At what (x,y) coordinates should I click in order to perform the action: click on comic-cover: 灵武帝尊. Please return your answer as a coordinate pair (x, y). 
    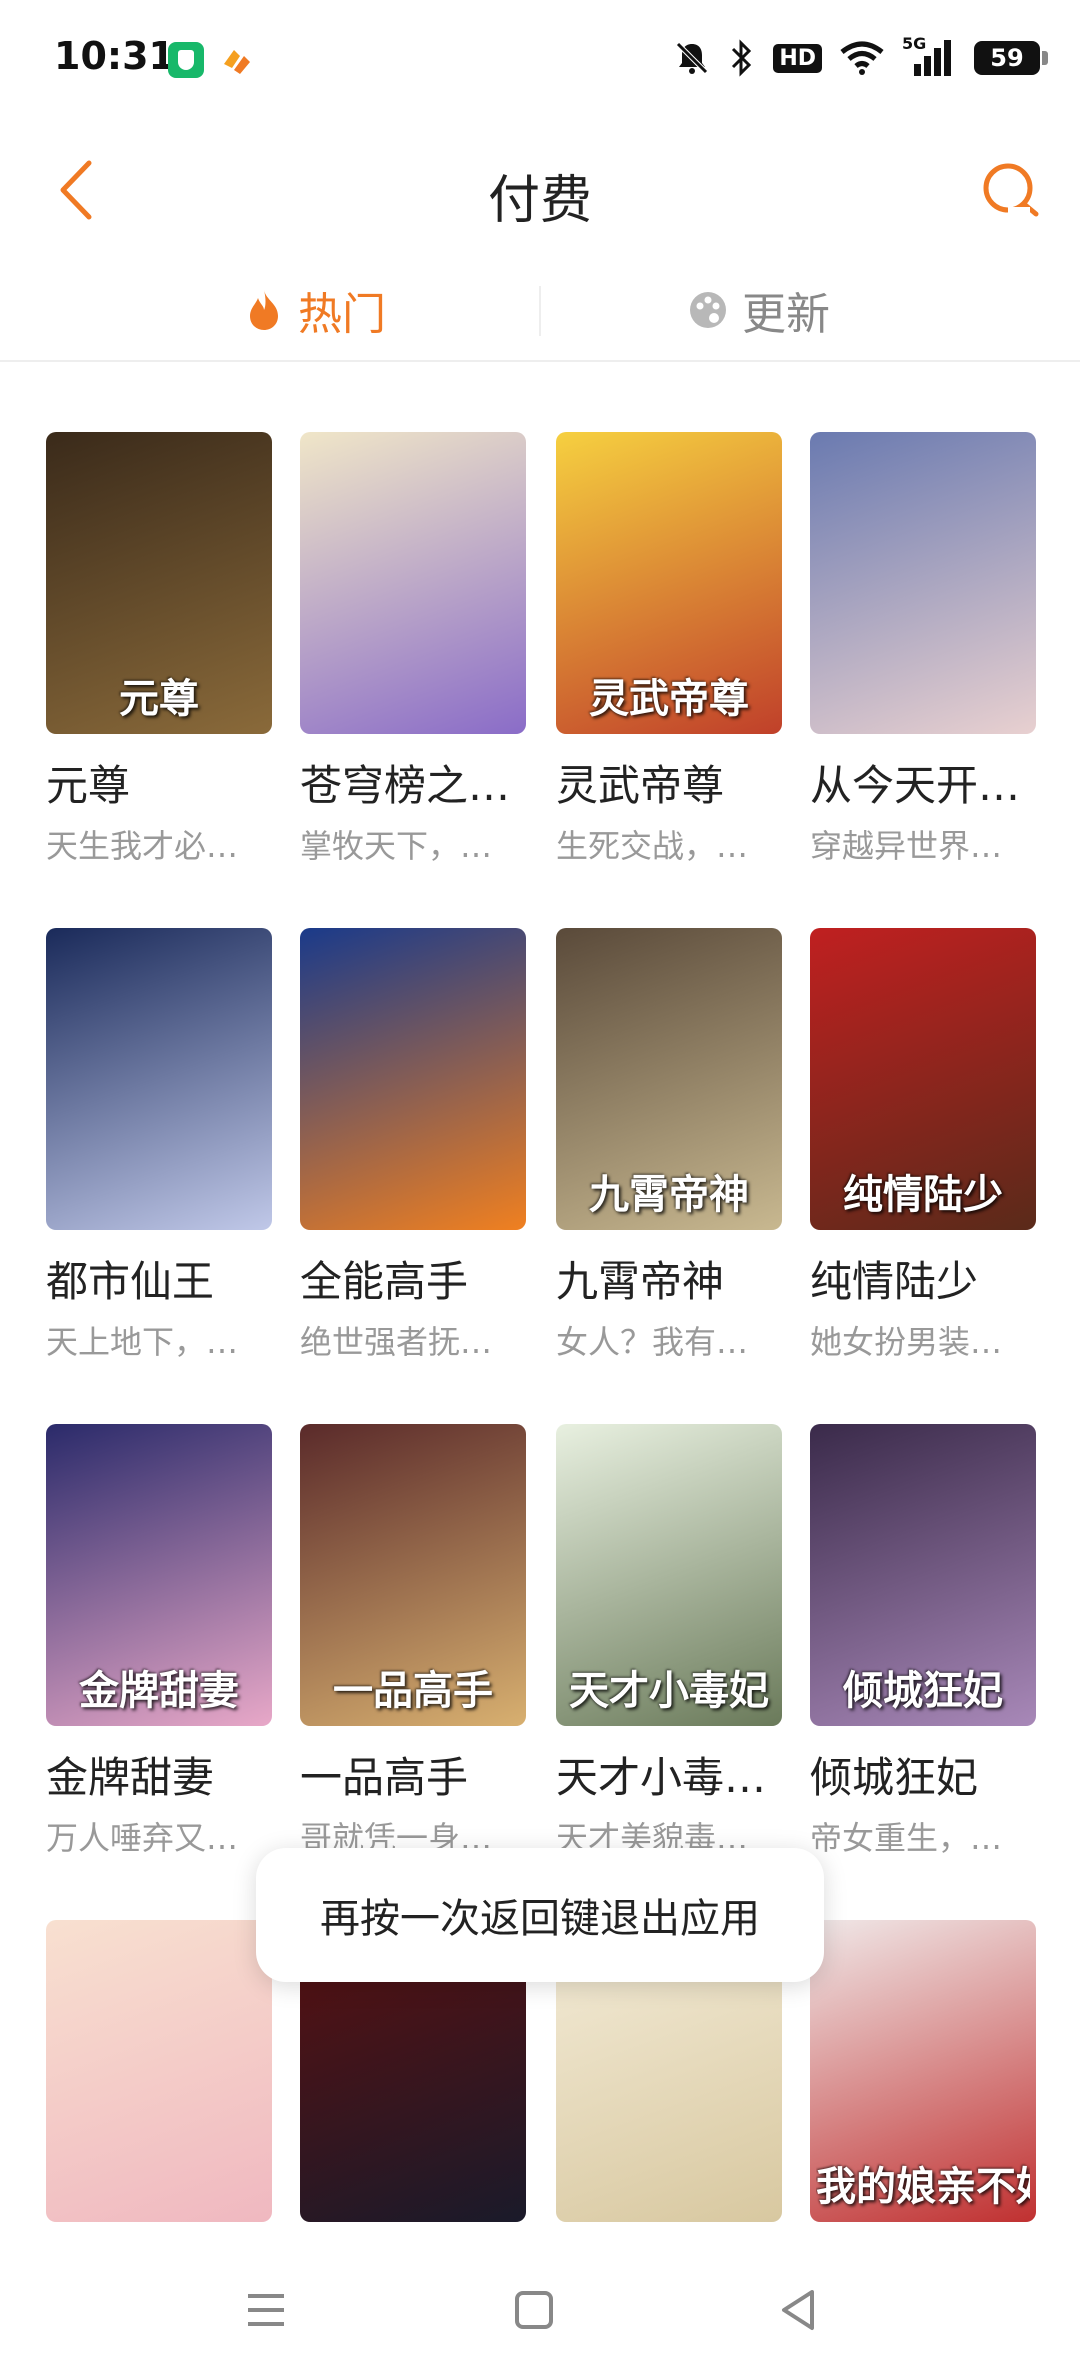
    Looking at the image, I should click on (669, 583).